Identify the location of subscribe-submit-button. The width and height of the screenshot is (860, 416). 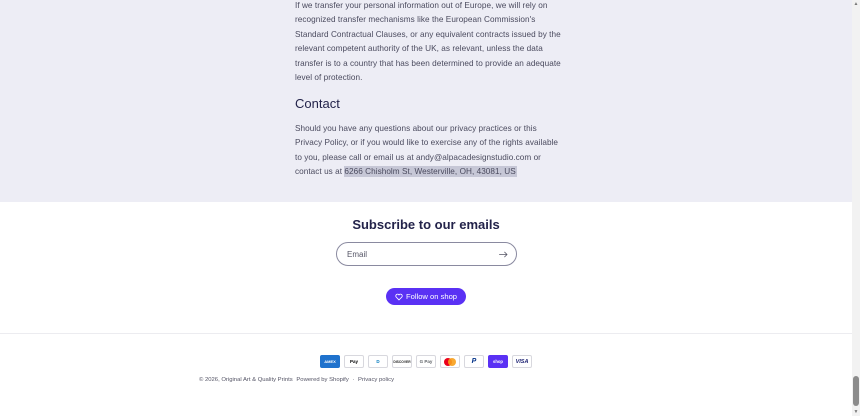
(503, 254).